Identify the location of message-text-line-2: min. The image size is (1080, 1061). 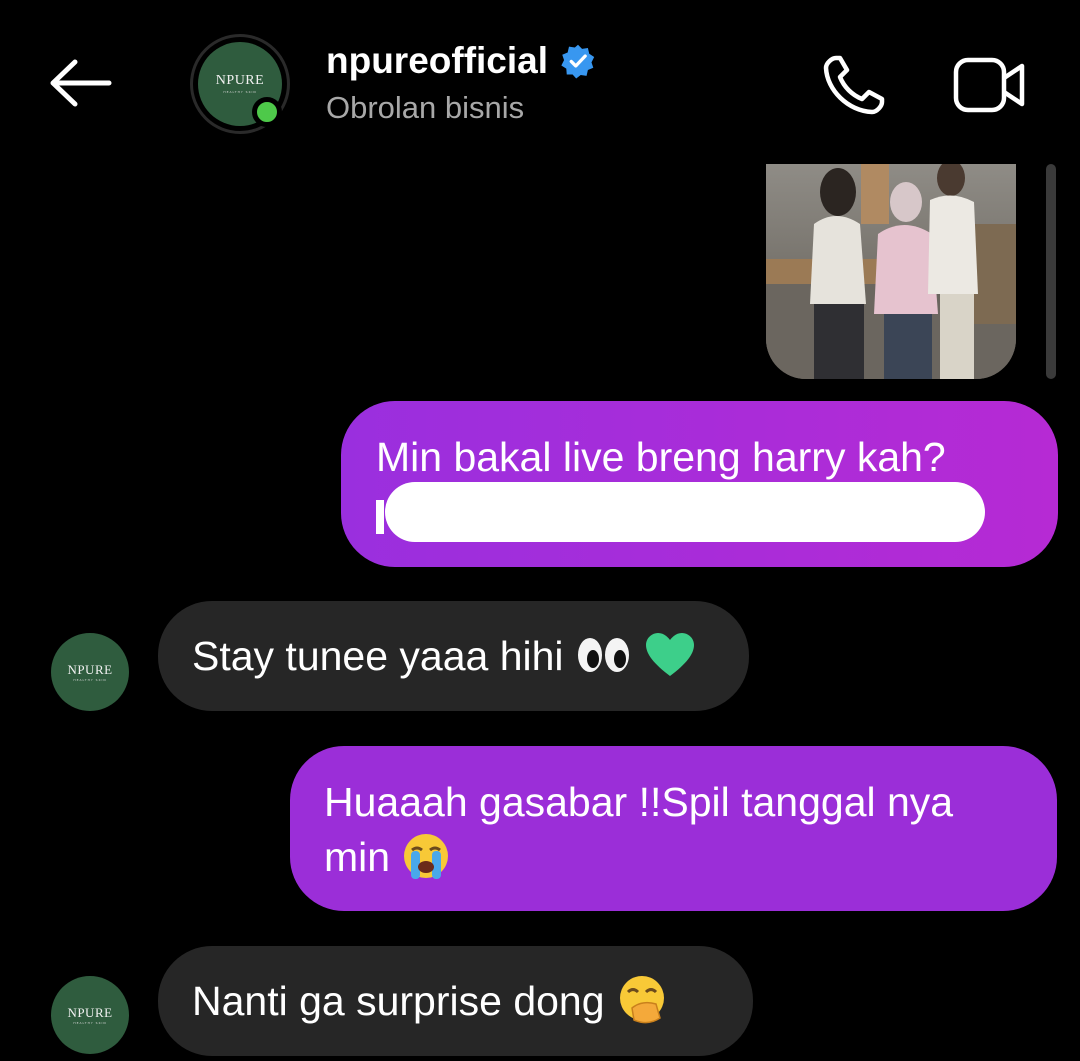
(690, 857).